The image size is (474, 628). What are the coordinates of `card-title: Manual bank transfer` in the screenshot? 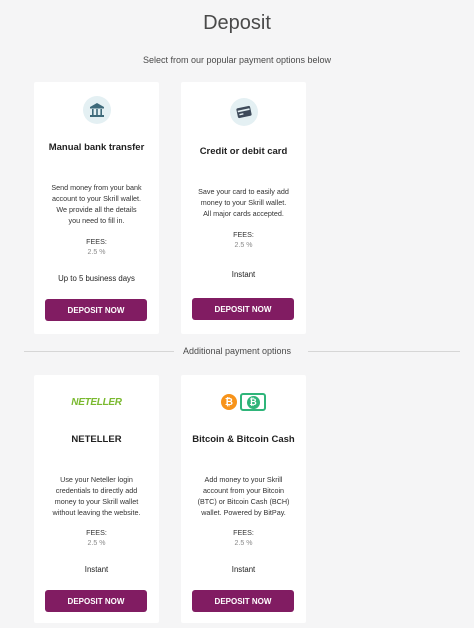 It's located at (96, 147).